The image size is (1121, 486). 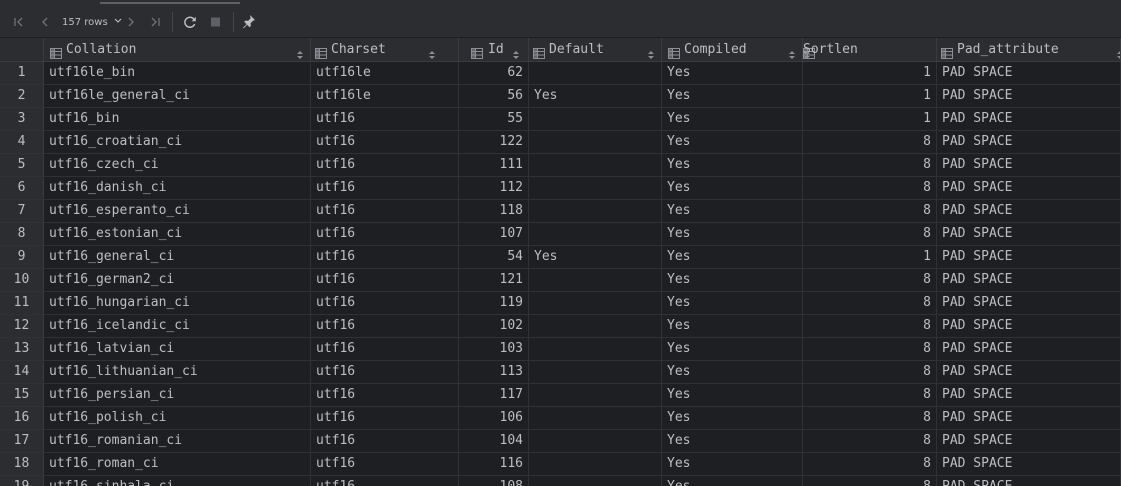 What do you see at coordinates (177, 464) in the screenshot?
I see `cell-collation: utf16_roman_ci` at bounding box center [177, 464].